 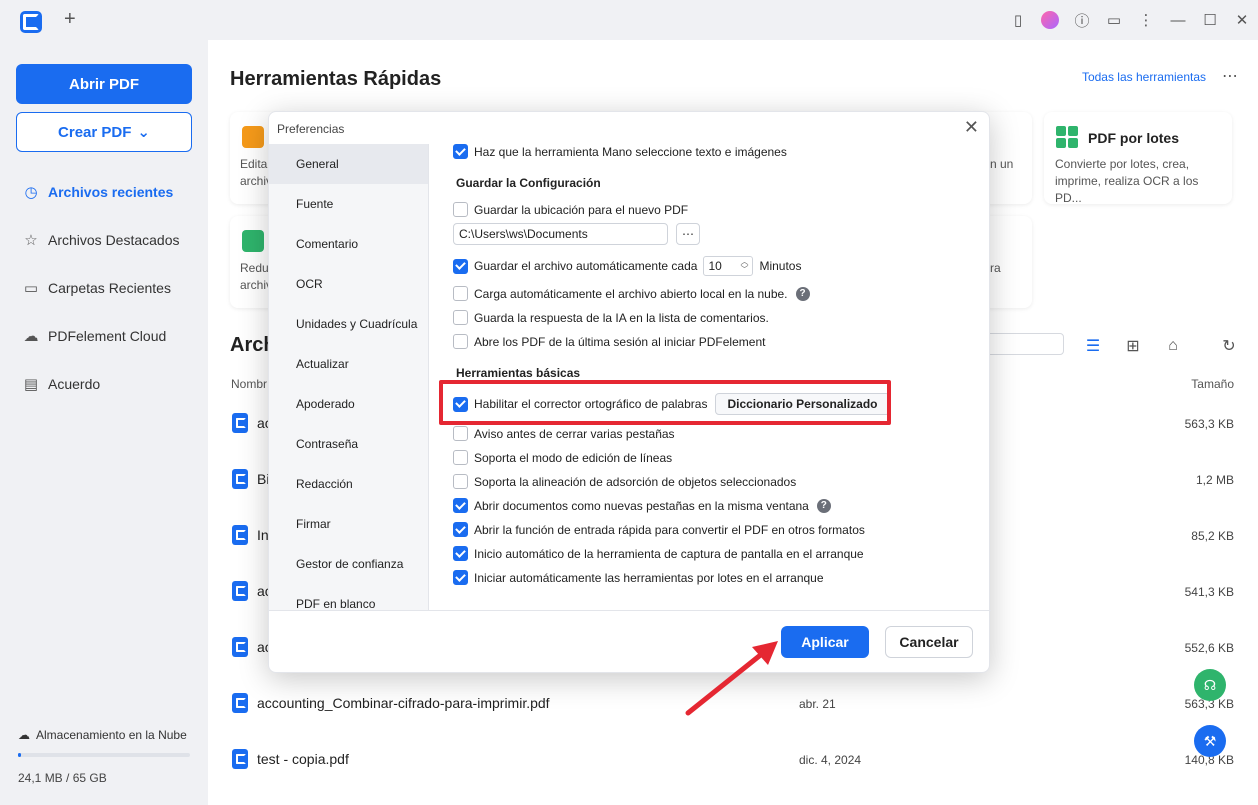 I want to click on batch-icon, so click(x=1067, y=137).